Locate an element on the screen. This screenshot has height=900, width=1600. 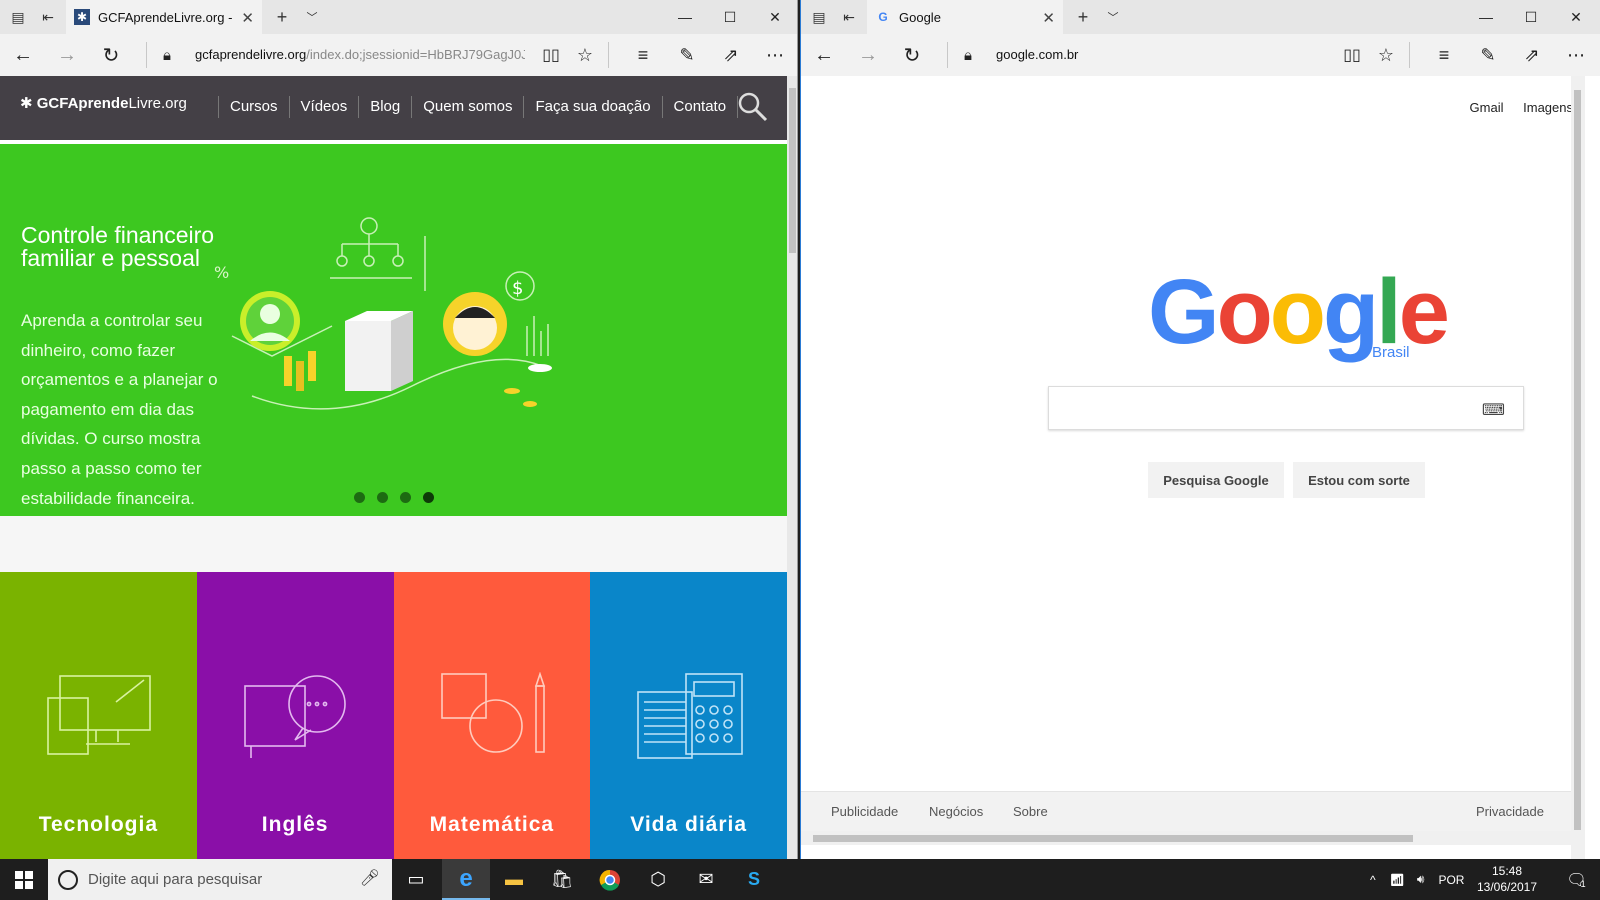
keyboard-icon: ⌨ is located at coordinates (1493, 410).